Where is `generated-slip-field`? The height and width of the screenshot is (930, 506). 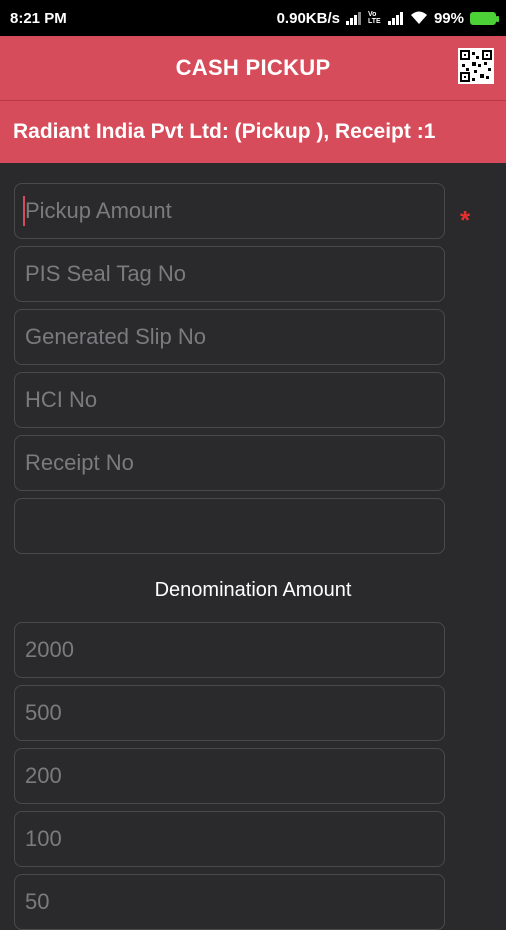
generated-slip-field is located at coordinates (229, 337).